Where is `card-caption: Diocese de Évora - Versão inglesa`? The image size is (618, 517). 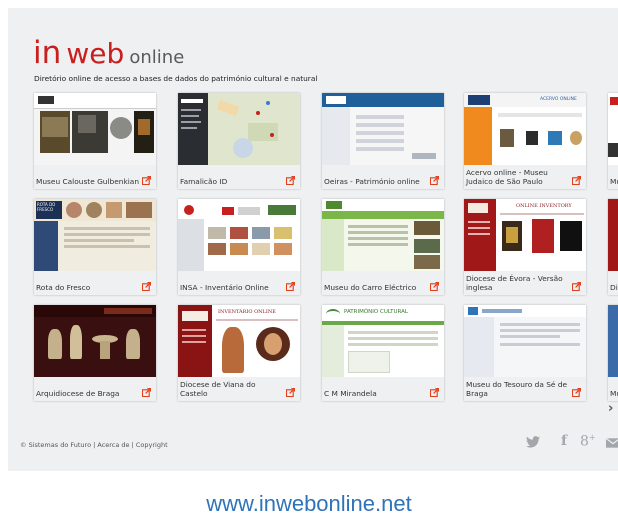
card-caption: Diocese de Évora - Versão inglesa is located at coordinates (525, 283).